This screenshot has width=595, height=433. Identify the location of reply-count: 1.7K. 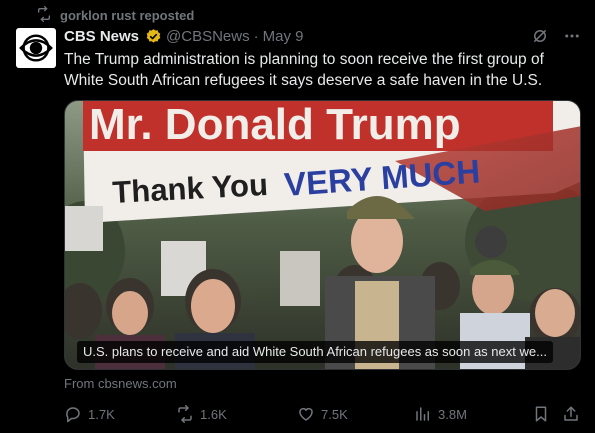
(101, 414).